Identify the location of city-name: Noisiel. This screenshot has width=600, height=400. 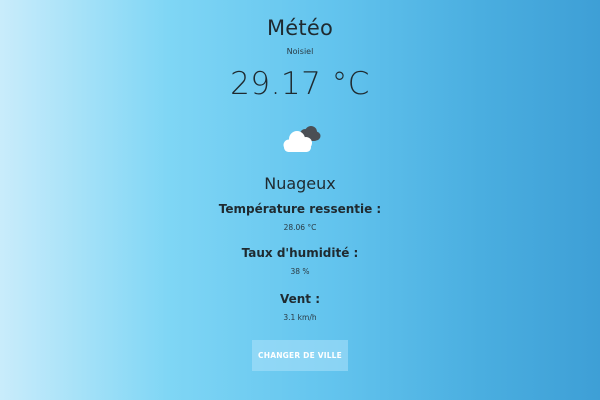
(300, 51).